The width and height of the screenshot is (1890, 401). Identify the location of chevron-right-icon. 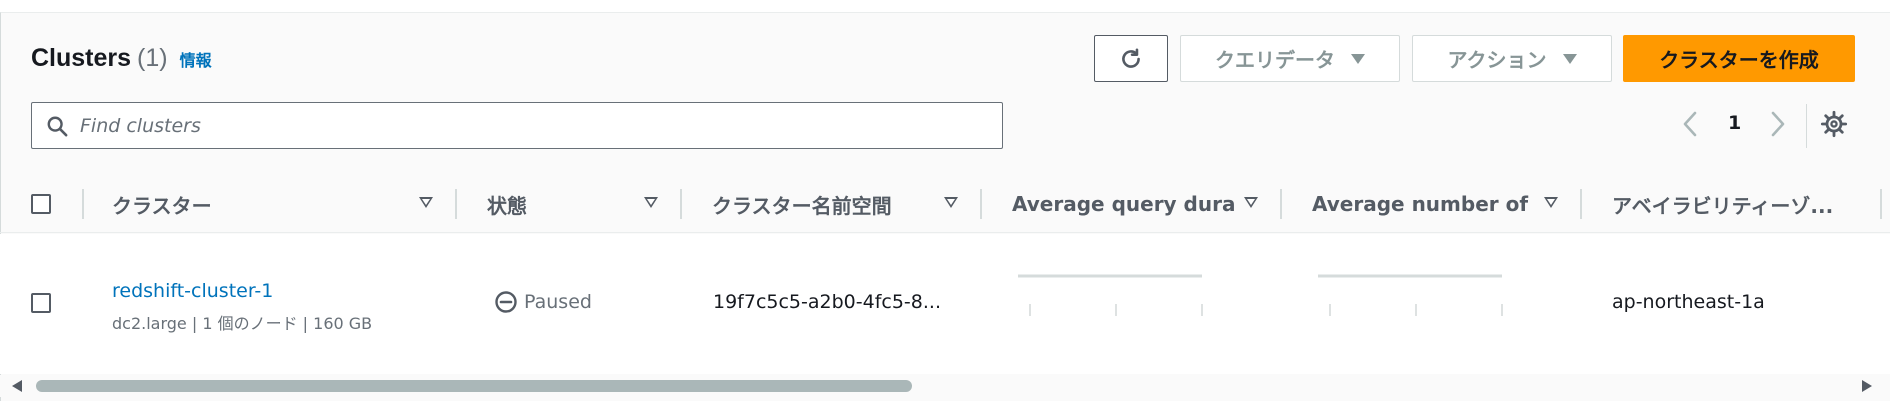
(1778, 124).